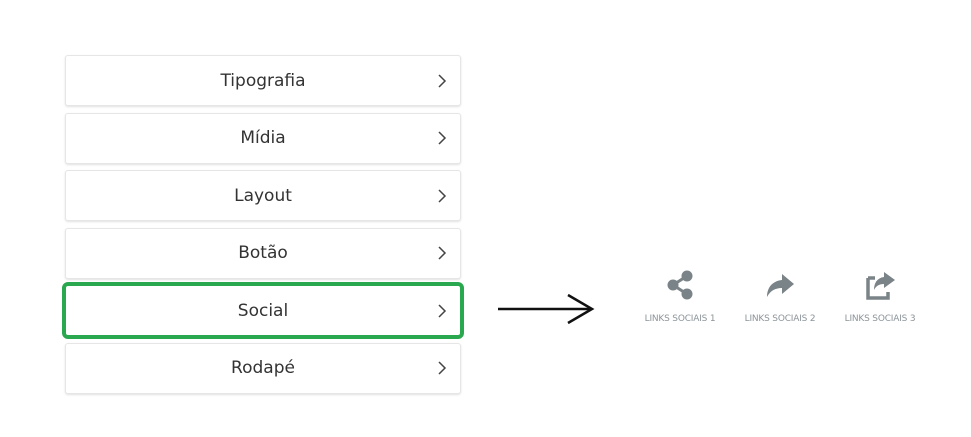  What do you see at coordinates (680, 319) in the screenshot?
I see `social-option-label: LINKS SOCIAIS 1` at bounding box center [680, 319].